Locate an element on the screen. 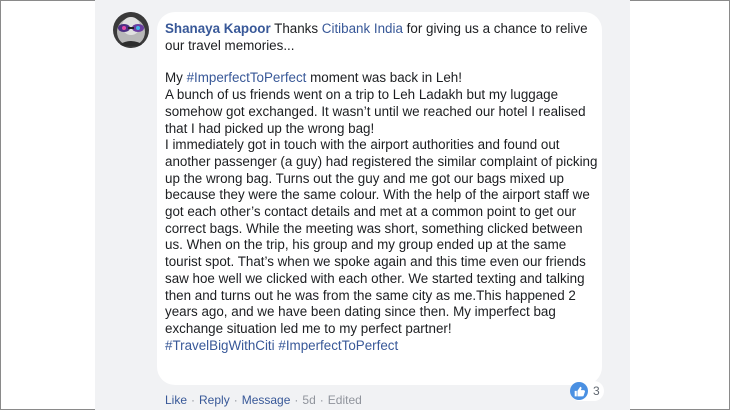  hashtag-imperfect-to-perfect-1: #ImperfectToPerfect is located at coordinates (247, 77).